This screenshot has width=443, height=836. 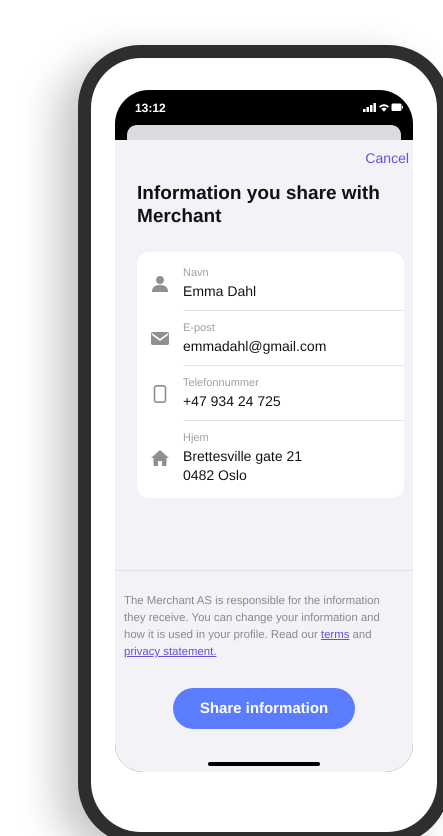 What do you see at coordinates (255, 346) in the screenshot?
I see `field-value: emmadahl@gmail.com` at bounding box center [255, 346].